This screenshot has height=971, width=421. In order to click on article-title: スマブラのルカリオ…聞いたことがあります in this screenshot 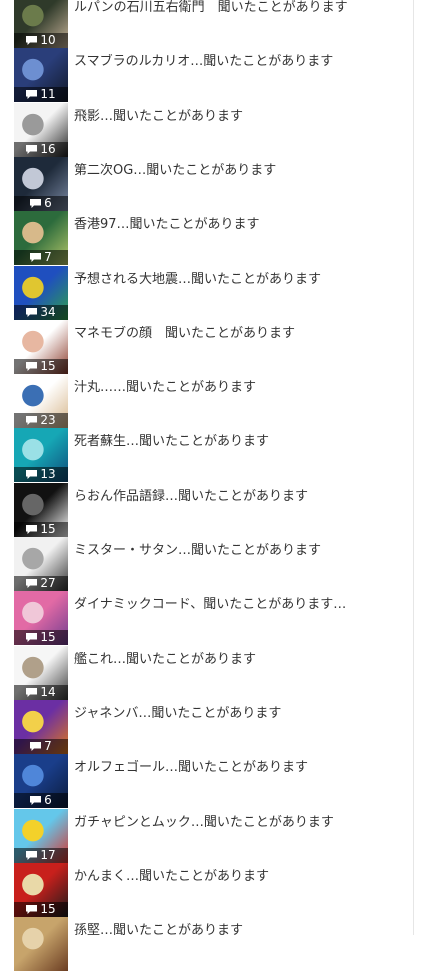, I will do `click(244, 62)`.